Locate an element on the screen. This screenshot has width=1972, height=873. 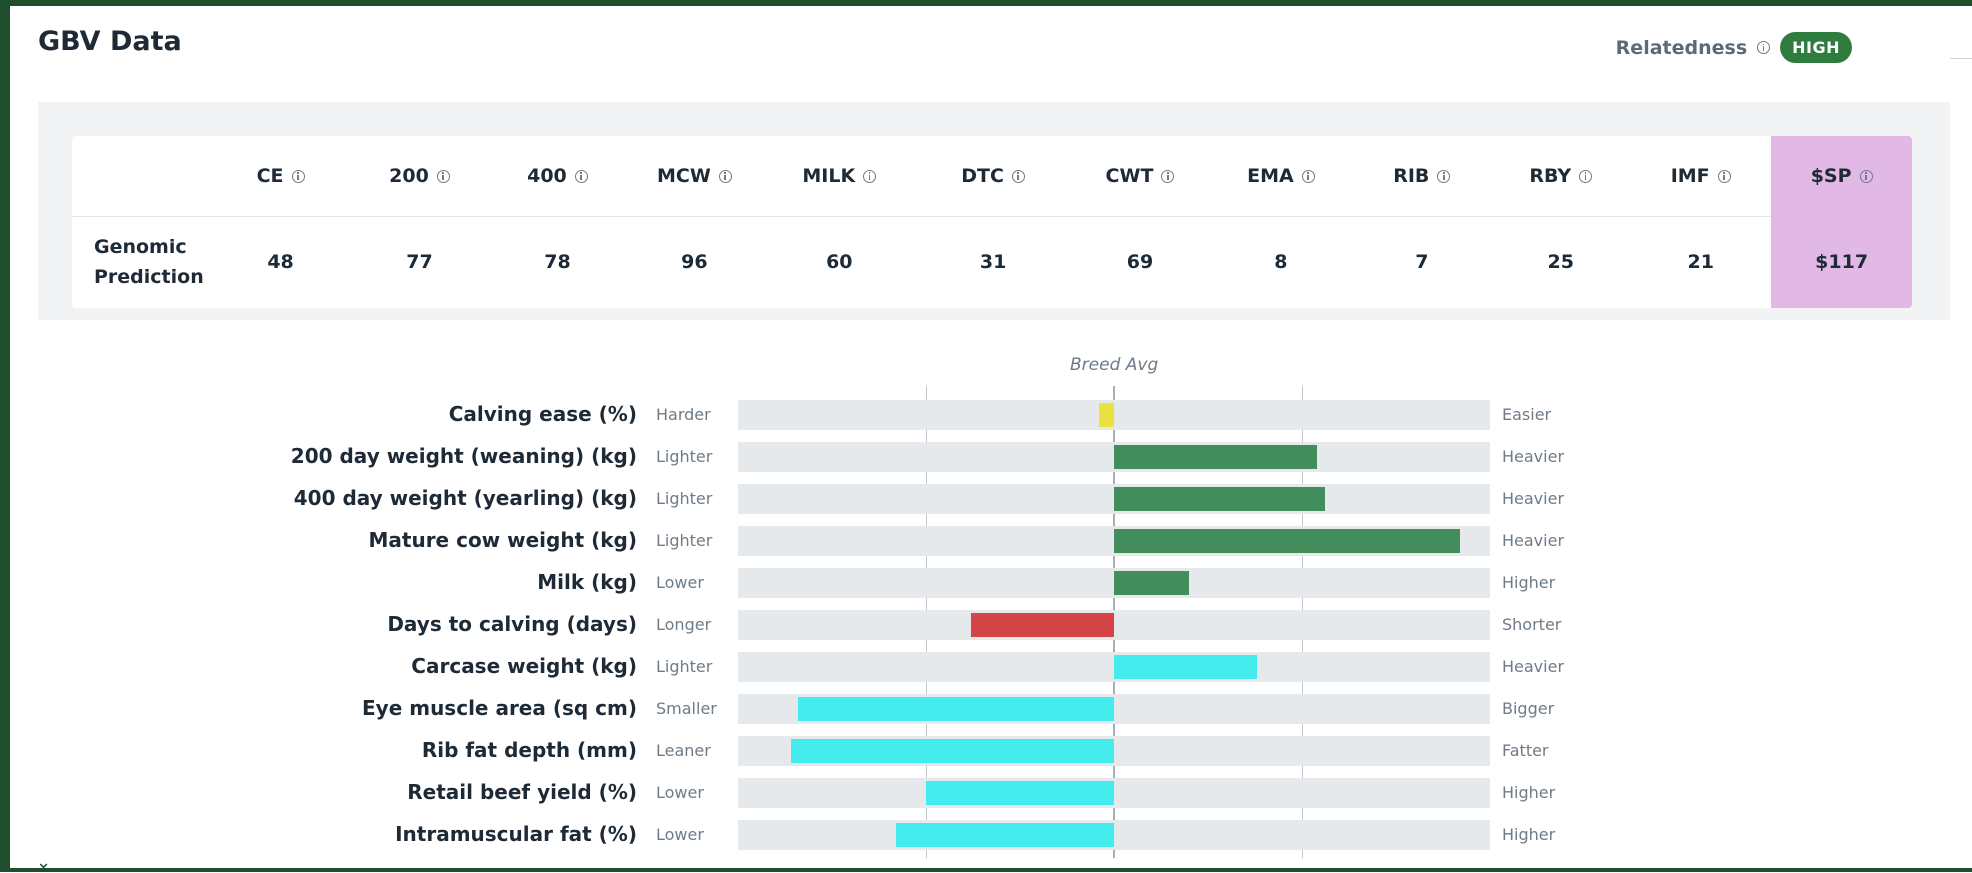
low-direction-label: Leaner is located at coordinates (683, 750).